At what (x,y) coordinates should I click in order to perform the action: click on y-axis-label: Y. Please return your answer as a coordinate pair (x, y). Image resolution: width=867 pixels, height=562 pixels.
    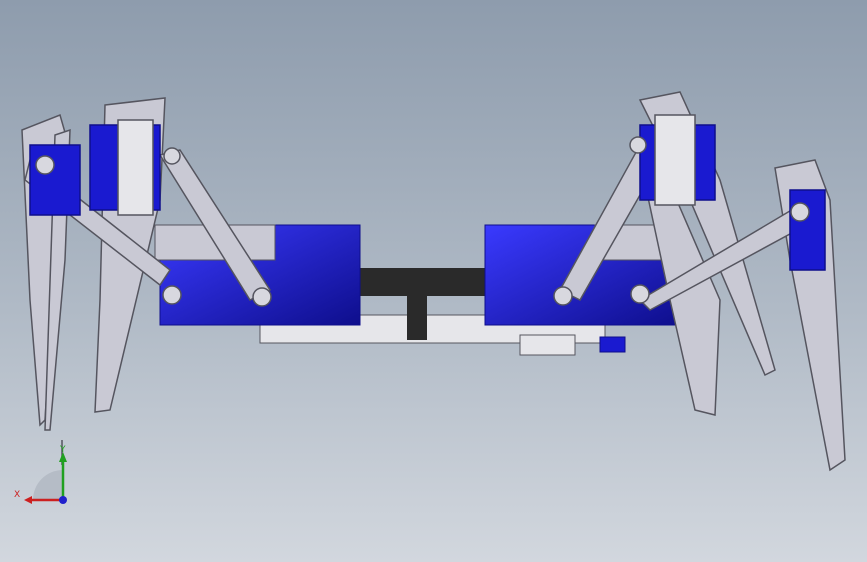
    Looking at the image, I should click on (62, 450).